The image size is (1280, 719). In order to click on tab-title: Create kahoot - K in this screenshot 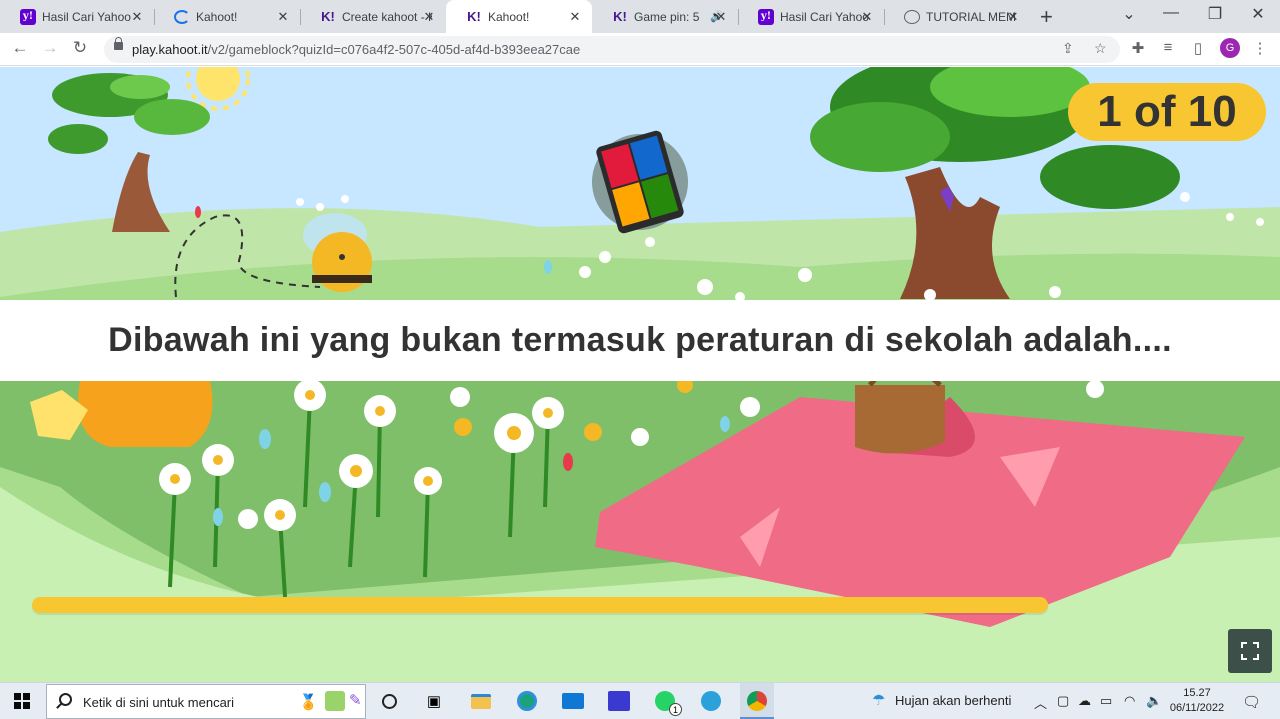, I will do `click(387, 16)`.